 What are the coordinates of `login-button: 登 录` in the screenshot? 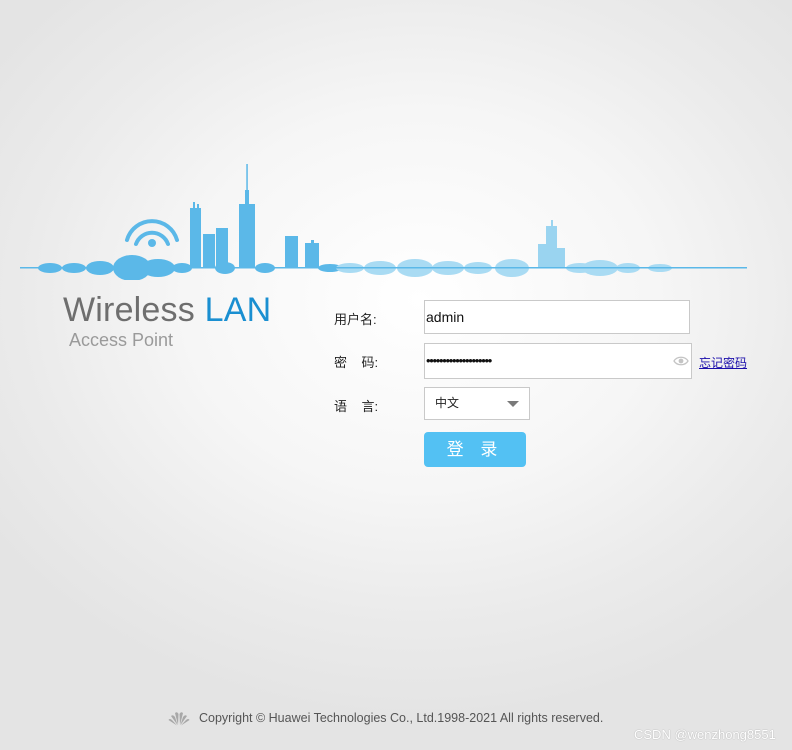 It's located at (475, 449).